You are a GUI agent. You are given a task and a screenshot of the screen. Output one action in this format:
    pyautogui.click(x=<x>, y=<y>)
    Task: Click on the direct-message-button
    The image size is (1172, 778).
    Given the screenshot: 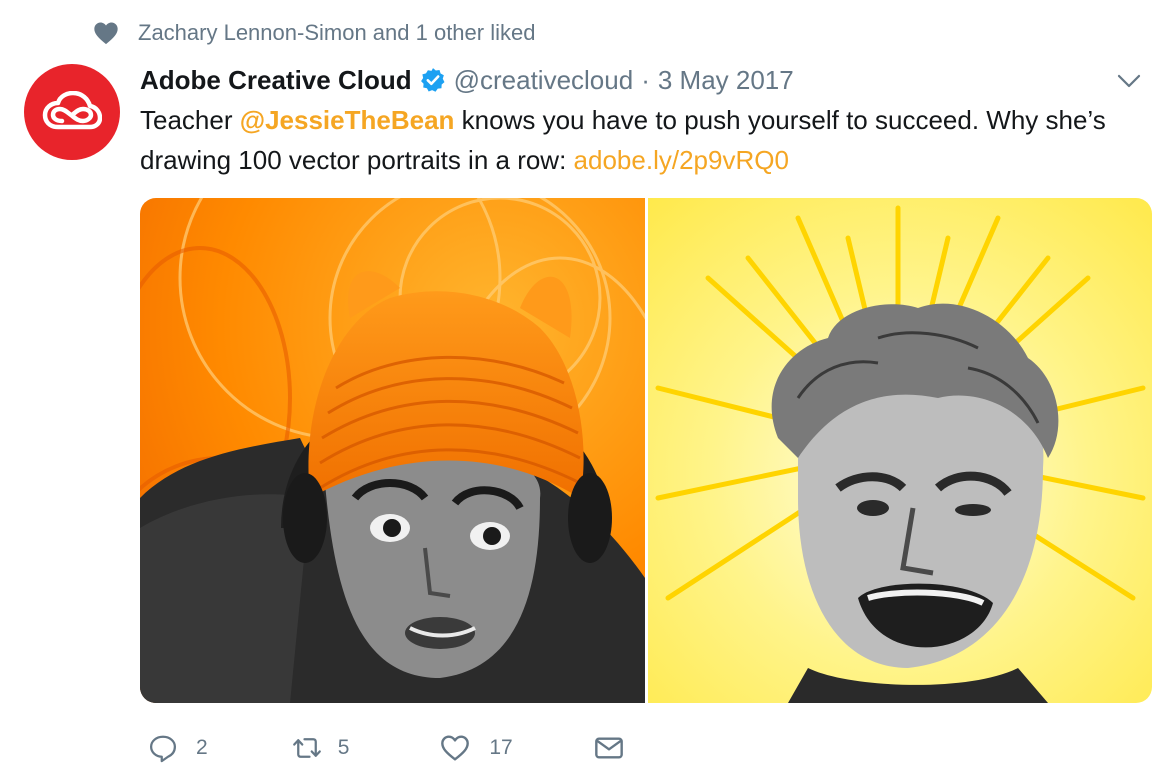 What is the action you would take?
    pyautogui.click(x=609, y=748)
    